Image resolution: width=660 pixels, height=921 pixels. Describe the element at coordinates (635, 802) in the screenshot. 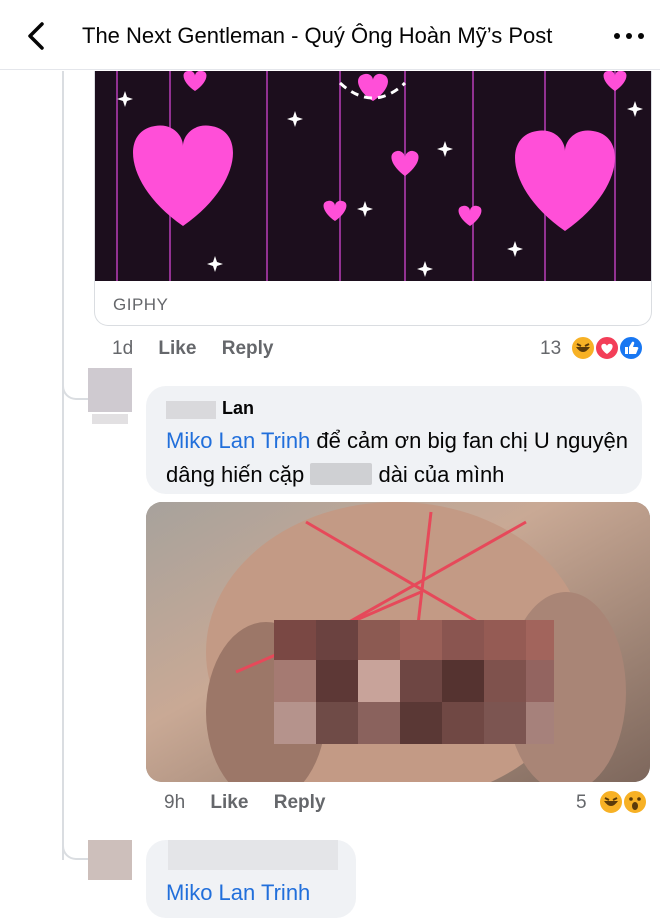

I see `wow-reaction-icon` at that location.